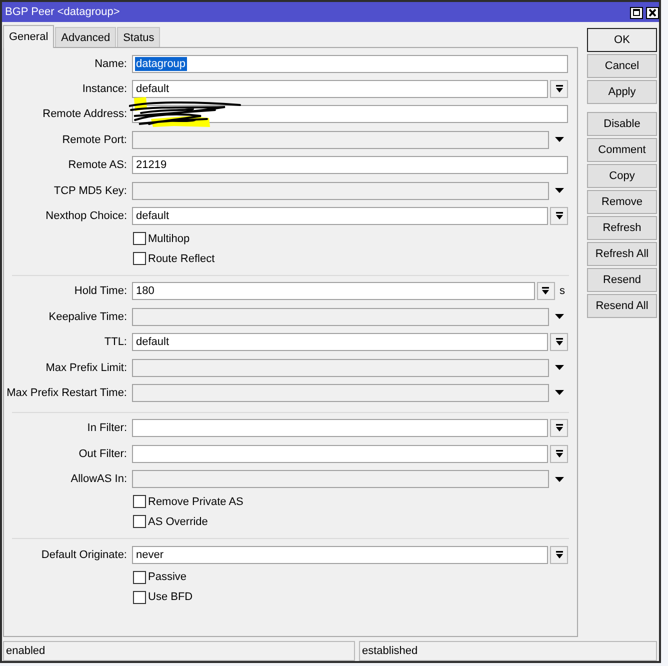  I want to click on field-label: Remote AS:, so click(97, 165).